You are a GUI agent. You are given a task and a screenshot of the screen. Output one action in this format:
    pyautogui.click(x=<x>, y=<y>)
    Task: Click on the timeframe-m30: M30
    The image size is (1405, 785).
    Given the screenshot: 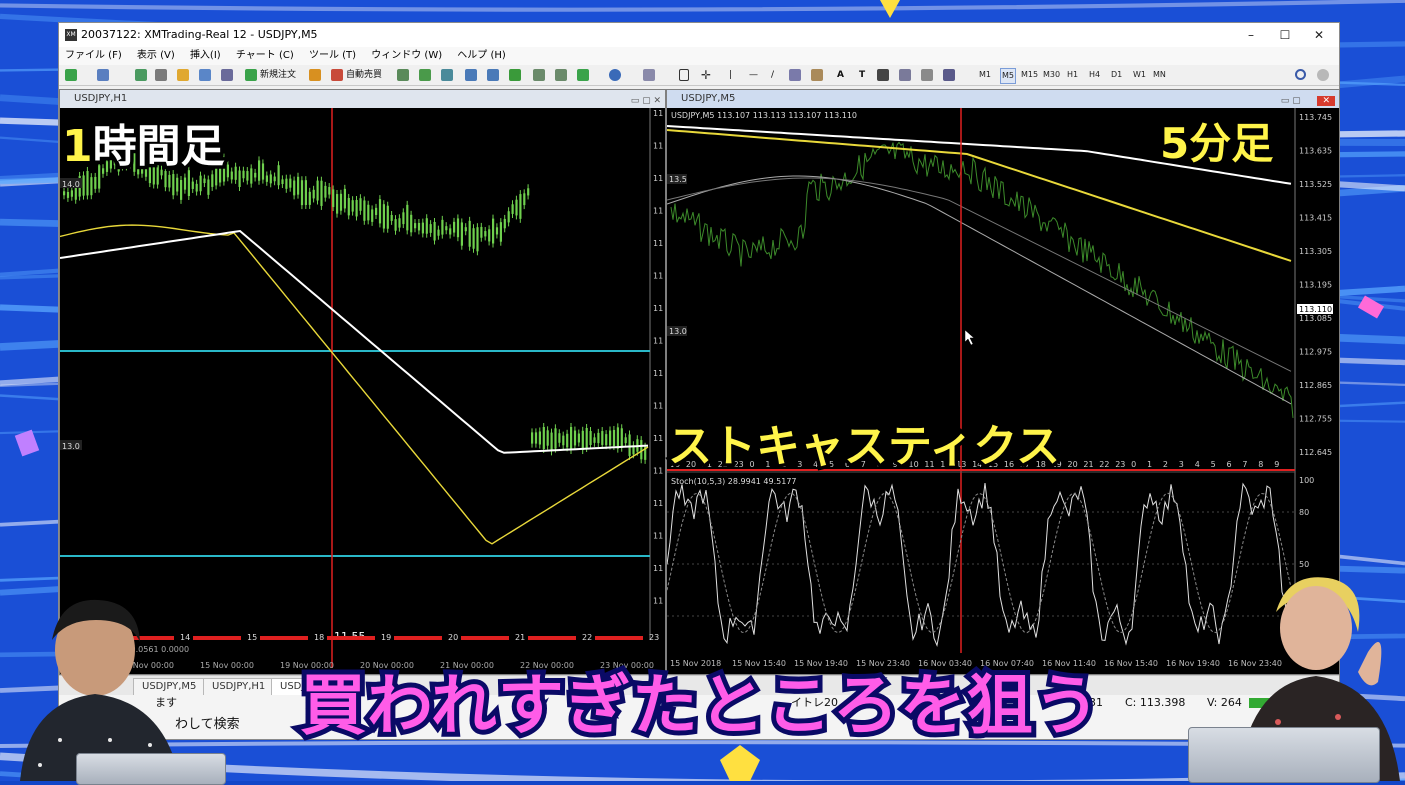 What is the action you would take?
    pyautogui.click(x=1051, y=75)
    